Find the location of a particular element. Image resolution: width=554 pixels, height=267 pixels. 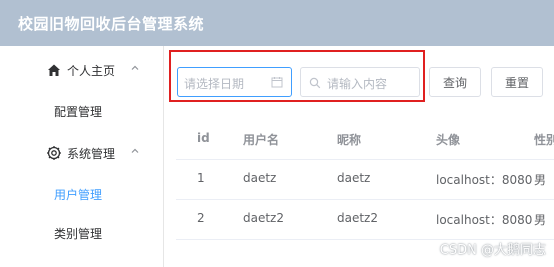

sidebar-item-home: 个人主页 is located at coordinates (81, 70).